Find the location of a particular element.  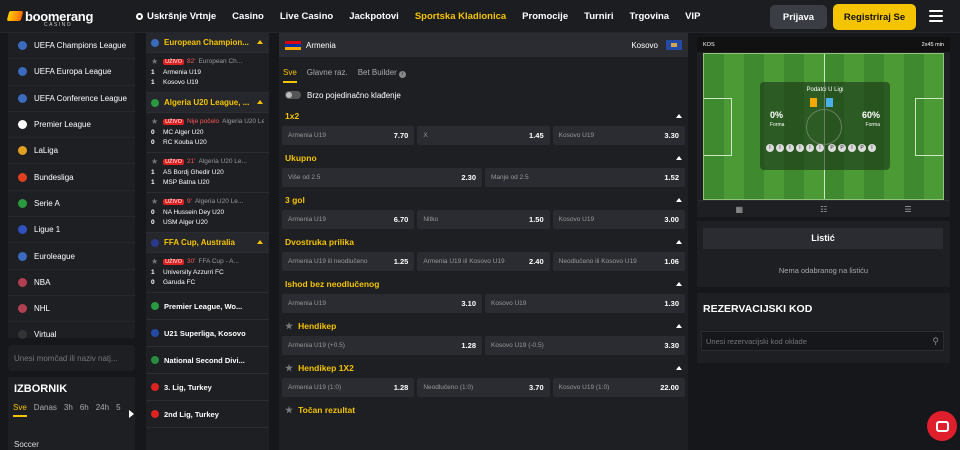

lineup-icon: ☷ is located at coordinates (823, 209).